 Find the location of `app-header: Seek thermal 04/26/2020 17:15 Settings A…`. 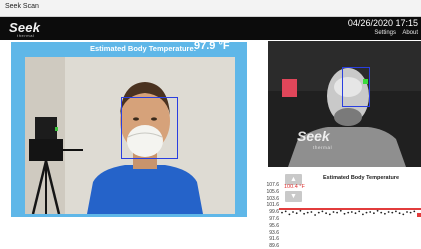

app-header: Seek thermal 04/26/2020 17:15 Settings A… is located at coordinates (210, 28).